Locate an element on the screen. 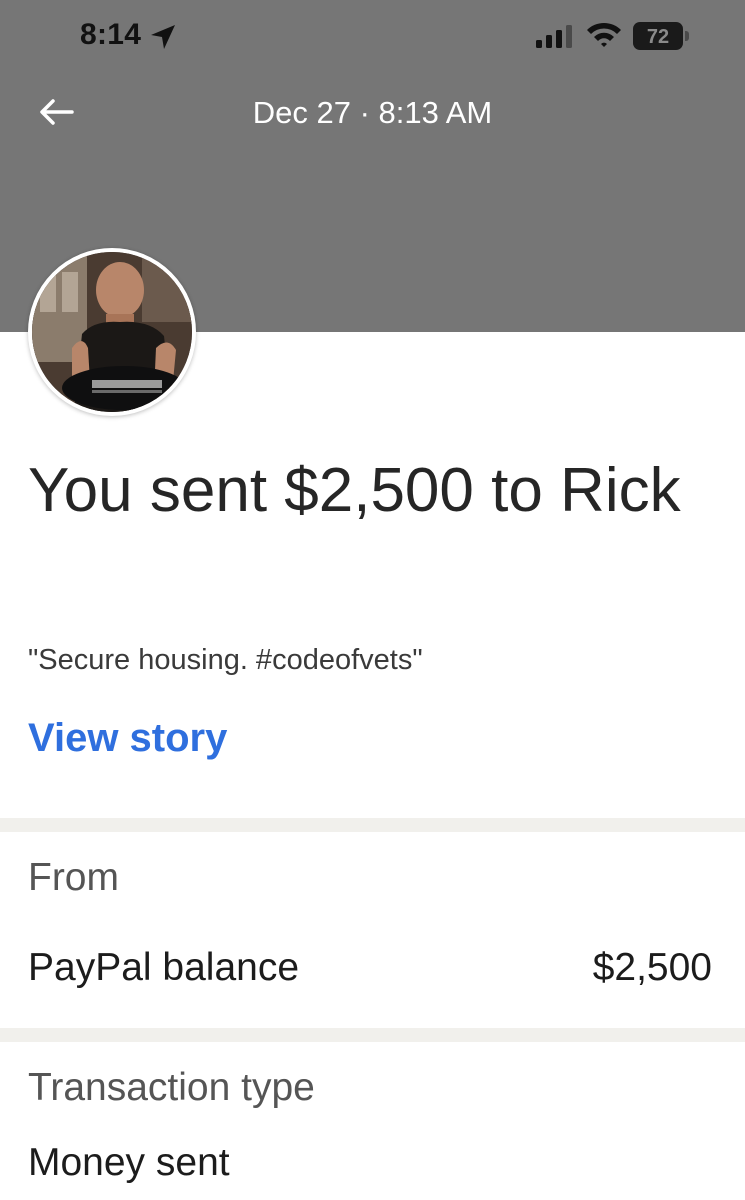 The image size is (745, 1200). transaction-headline: You sent $2,500 to Rick is located at coordinates (354, 490).